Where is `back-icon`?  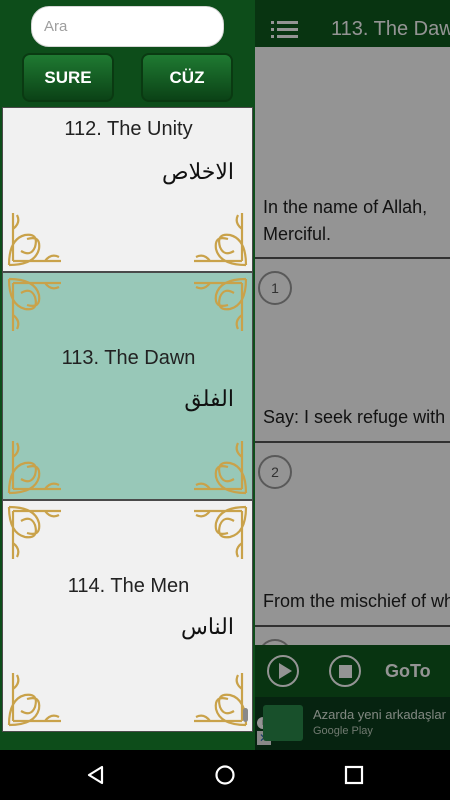
back-icon is located at coordinates (96, 775).